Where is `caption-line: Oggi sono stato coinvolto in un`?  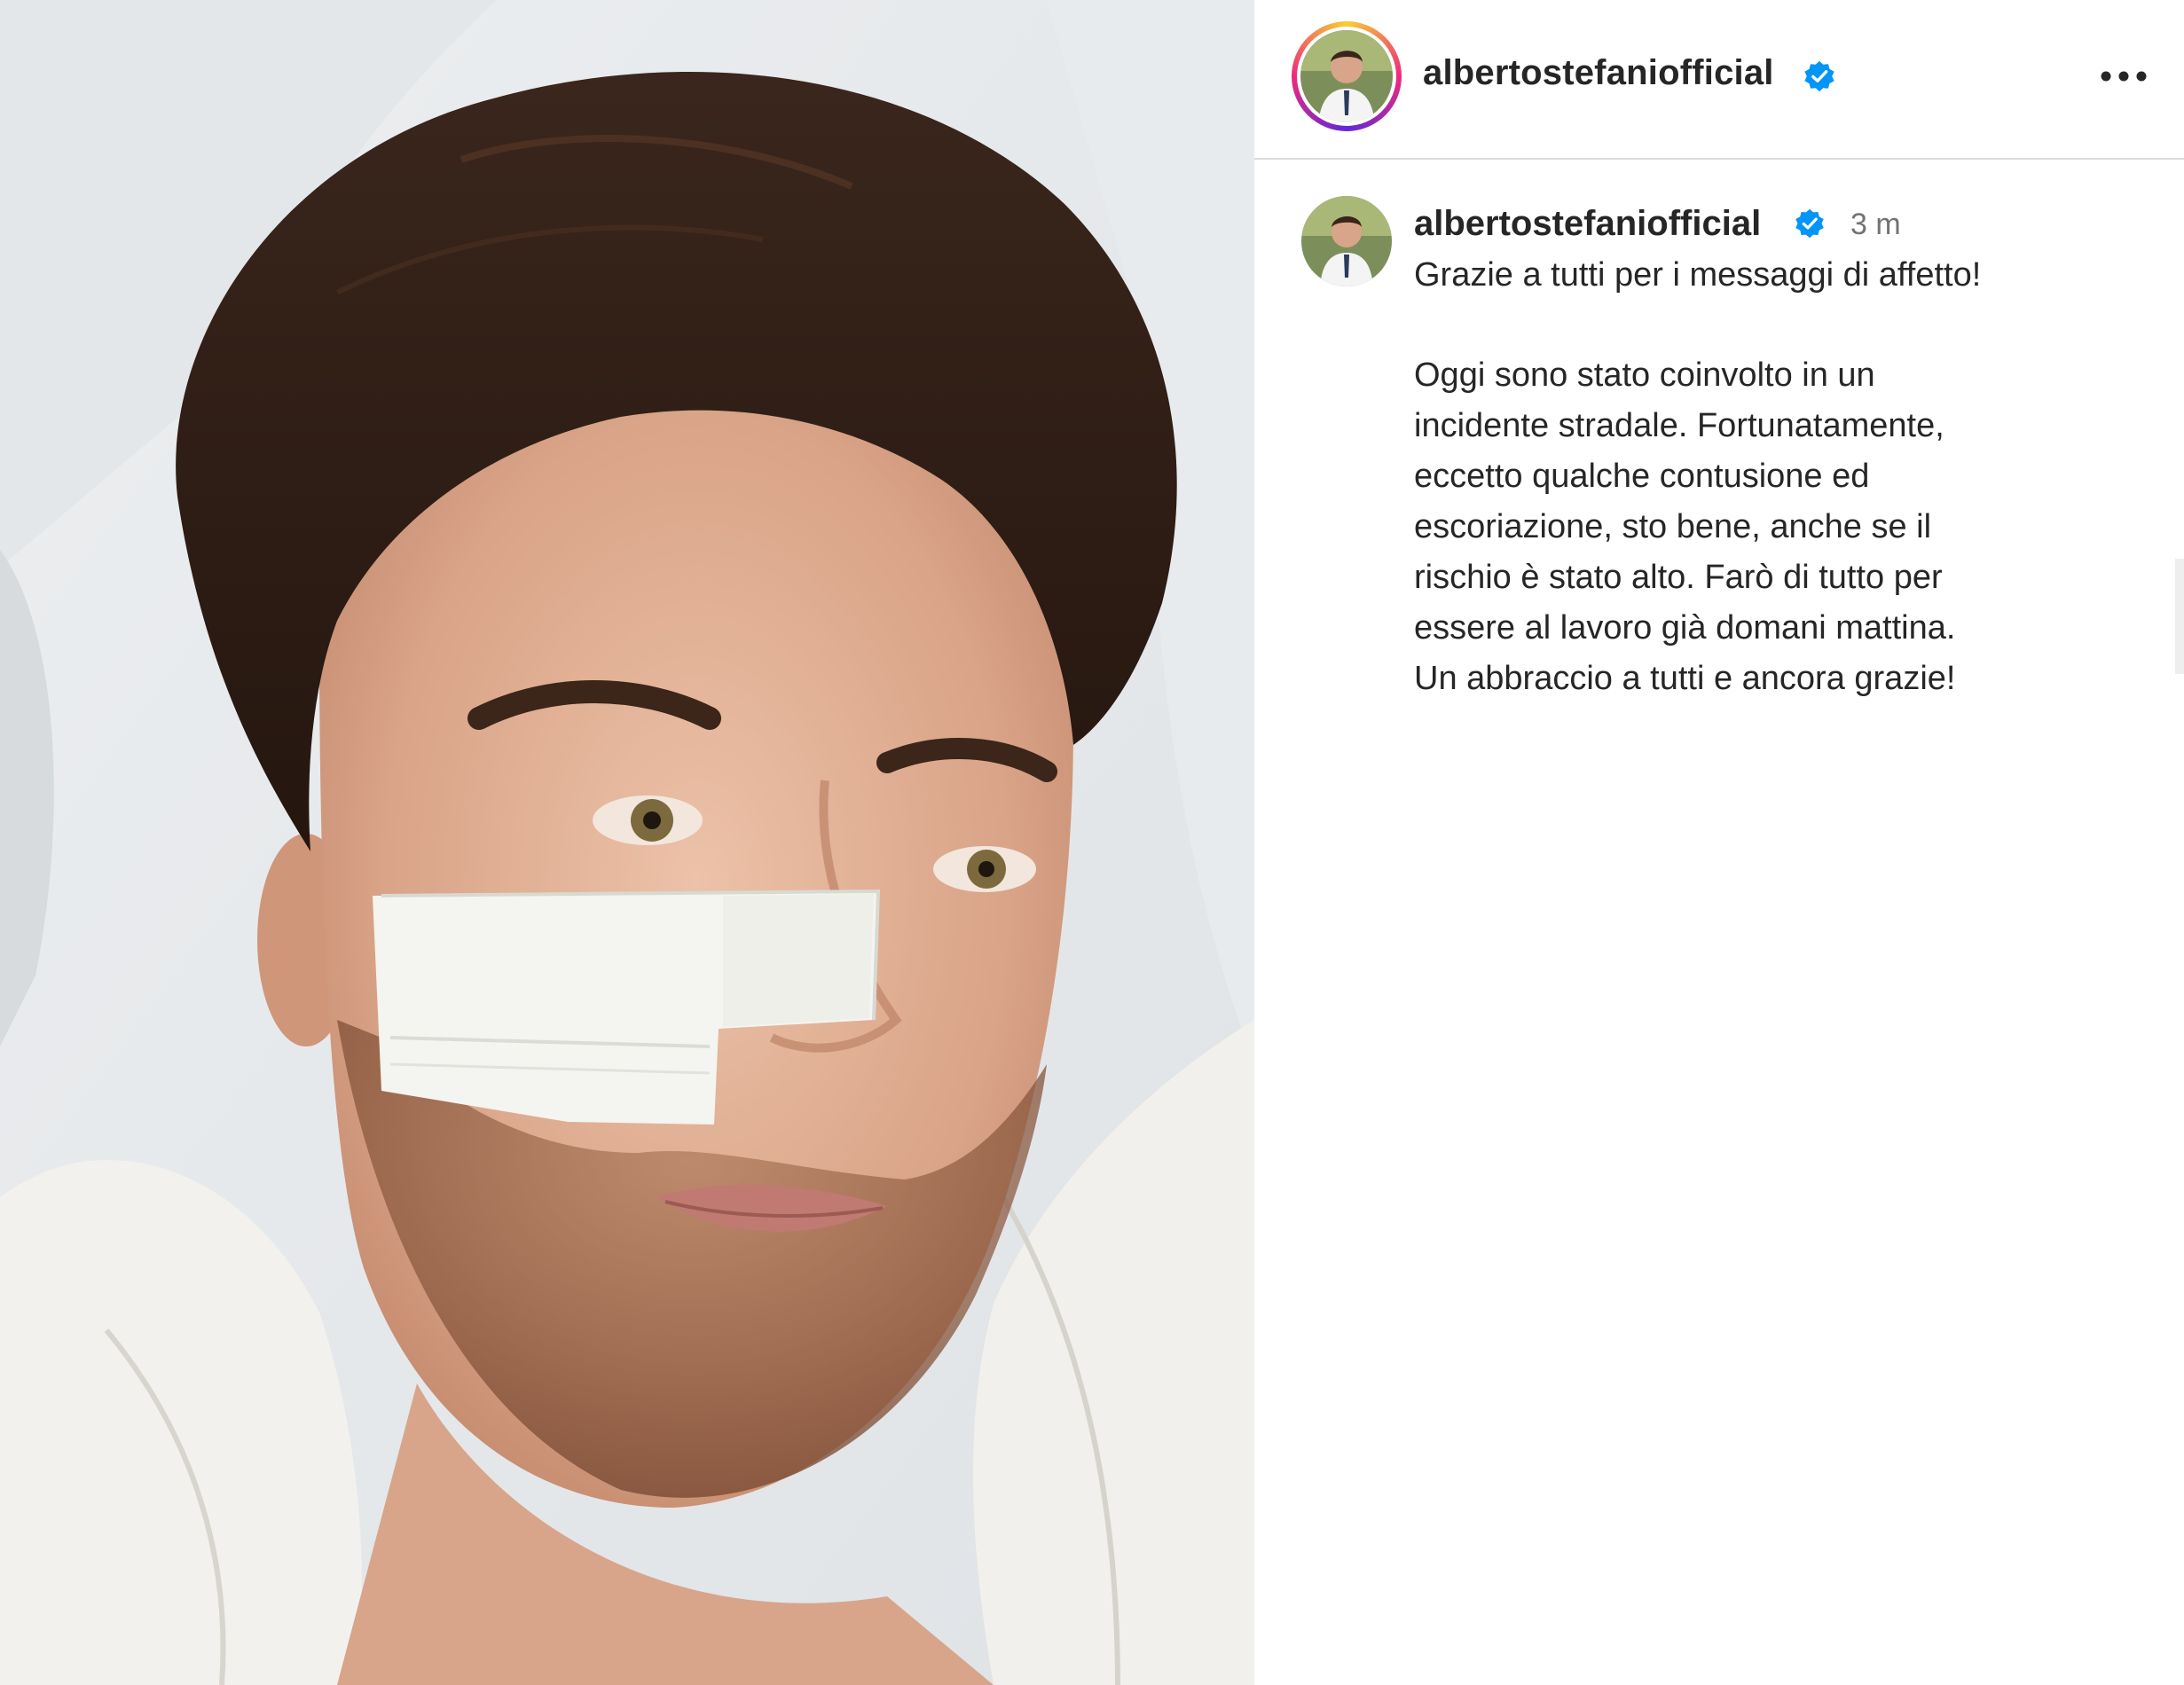 caption-line: Oggi sono stato coinvolto in un is located at coordinates (1644, 375).